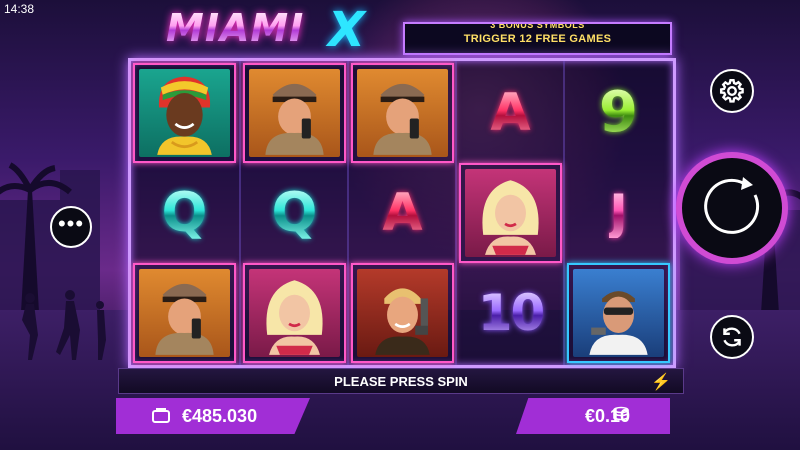 The width and height of the screenshot is (800, 450). I want to click on coins-icon, so click(621, 413).